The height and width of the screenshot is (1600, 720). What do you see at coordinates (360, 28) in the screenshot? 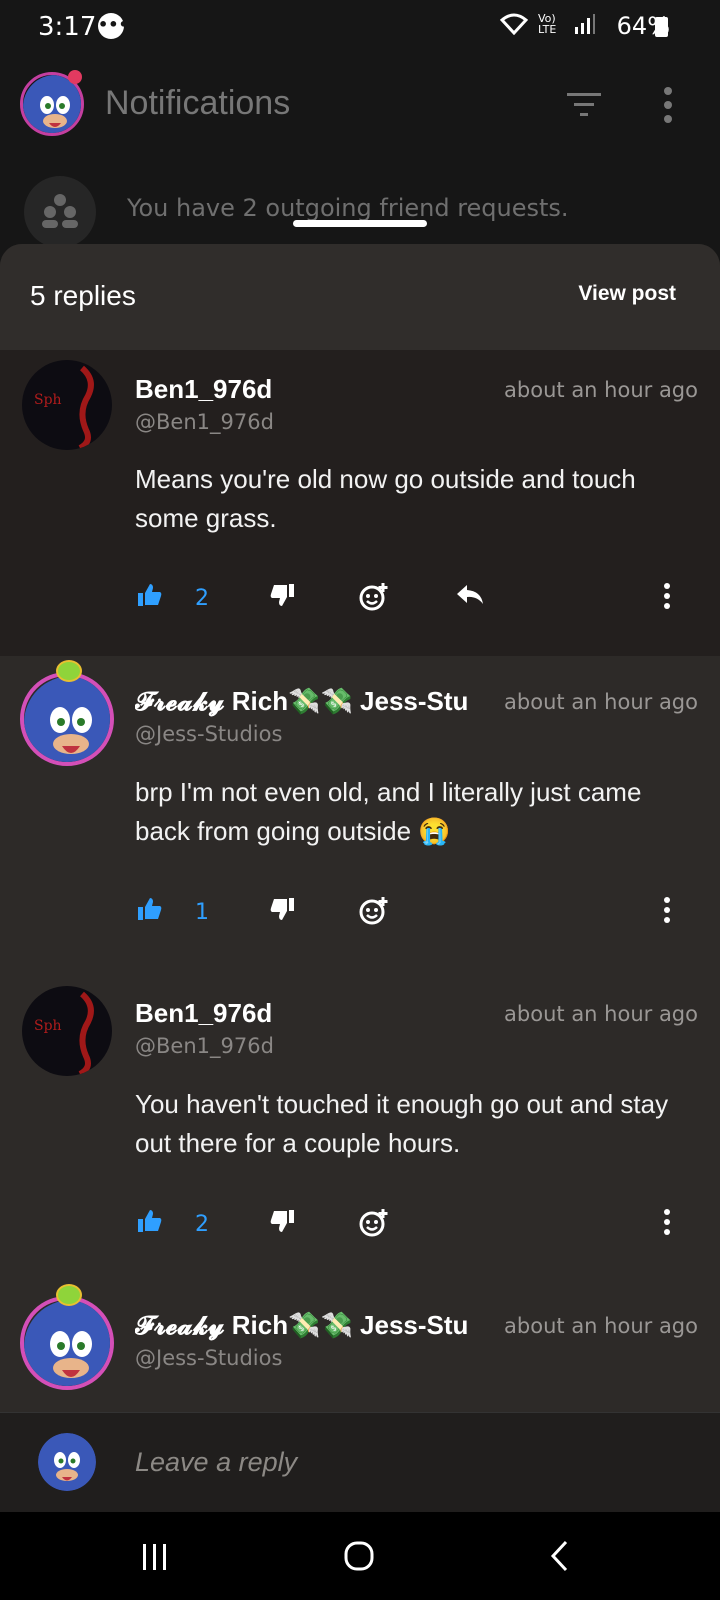
I see `status-bar: 3:17 ••• Vo) LTE 64%` at bounding box center [360, 28].